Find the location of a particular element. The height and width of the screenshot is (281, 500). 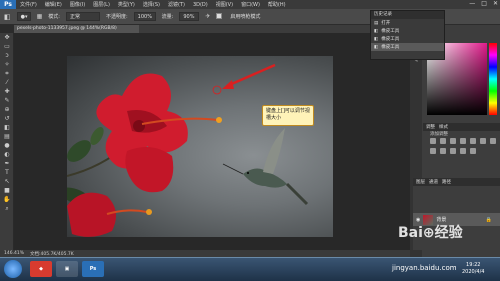

menu-help: 帮助(H) is located at coordinates (277, 4).